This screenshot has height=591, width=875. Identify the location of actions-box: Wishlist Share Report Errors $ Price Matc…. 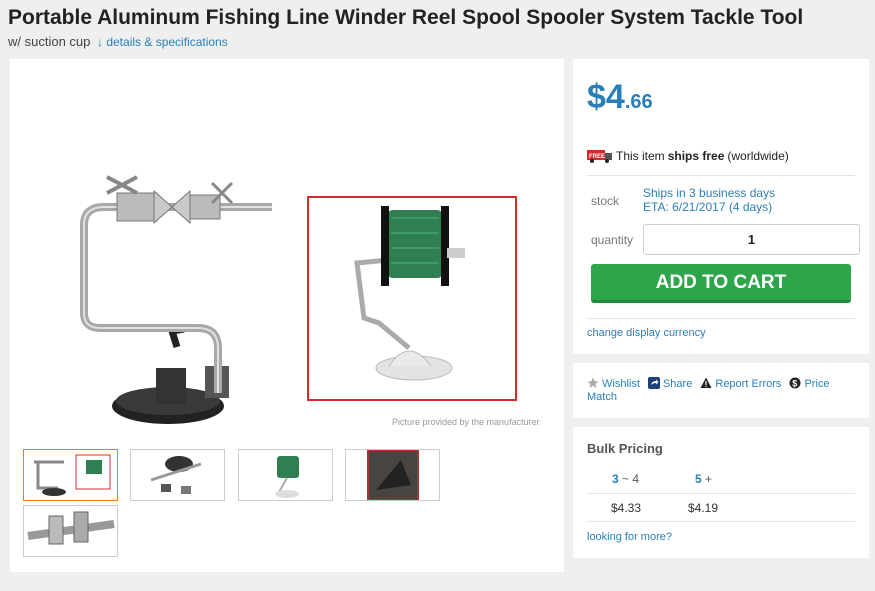
(721, 390).